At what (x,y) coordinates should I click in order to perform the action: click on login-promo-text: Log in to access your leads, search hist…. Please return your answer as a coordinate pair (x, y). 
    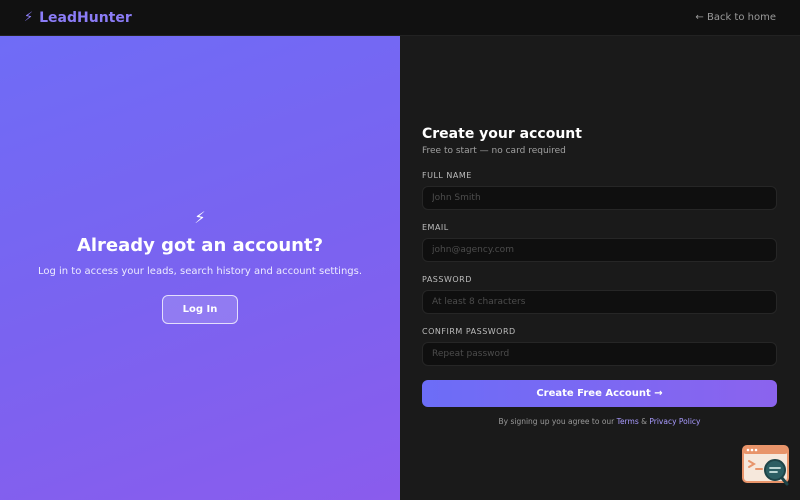
    Looking at the image, I should click on (200, 271).